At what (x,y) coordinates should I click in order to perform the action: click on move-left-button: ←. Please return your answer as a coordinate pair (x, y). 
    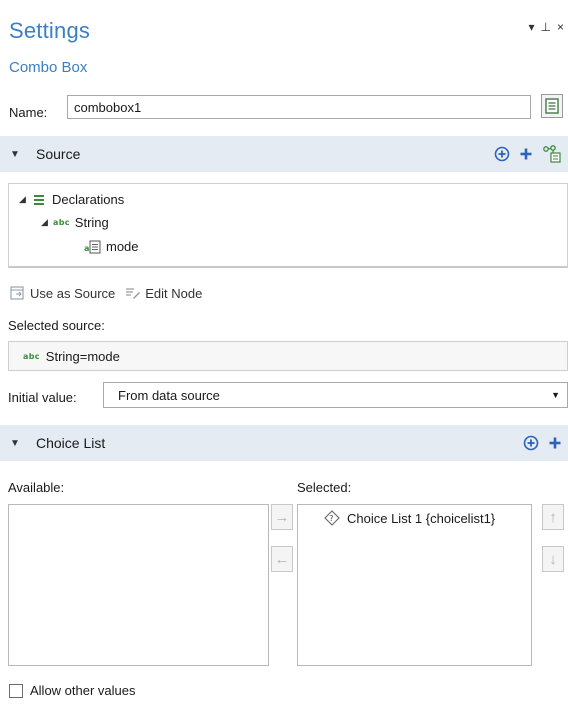
    Looking at the image, I should click on (282, 559).